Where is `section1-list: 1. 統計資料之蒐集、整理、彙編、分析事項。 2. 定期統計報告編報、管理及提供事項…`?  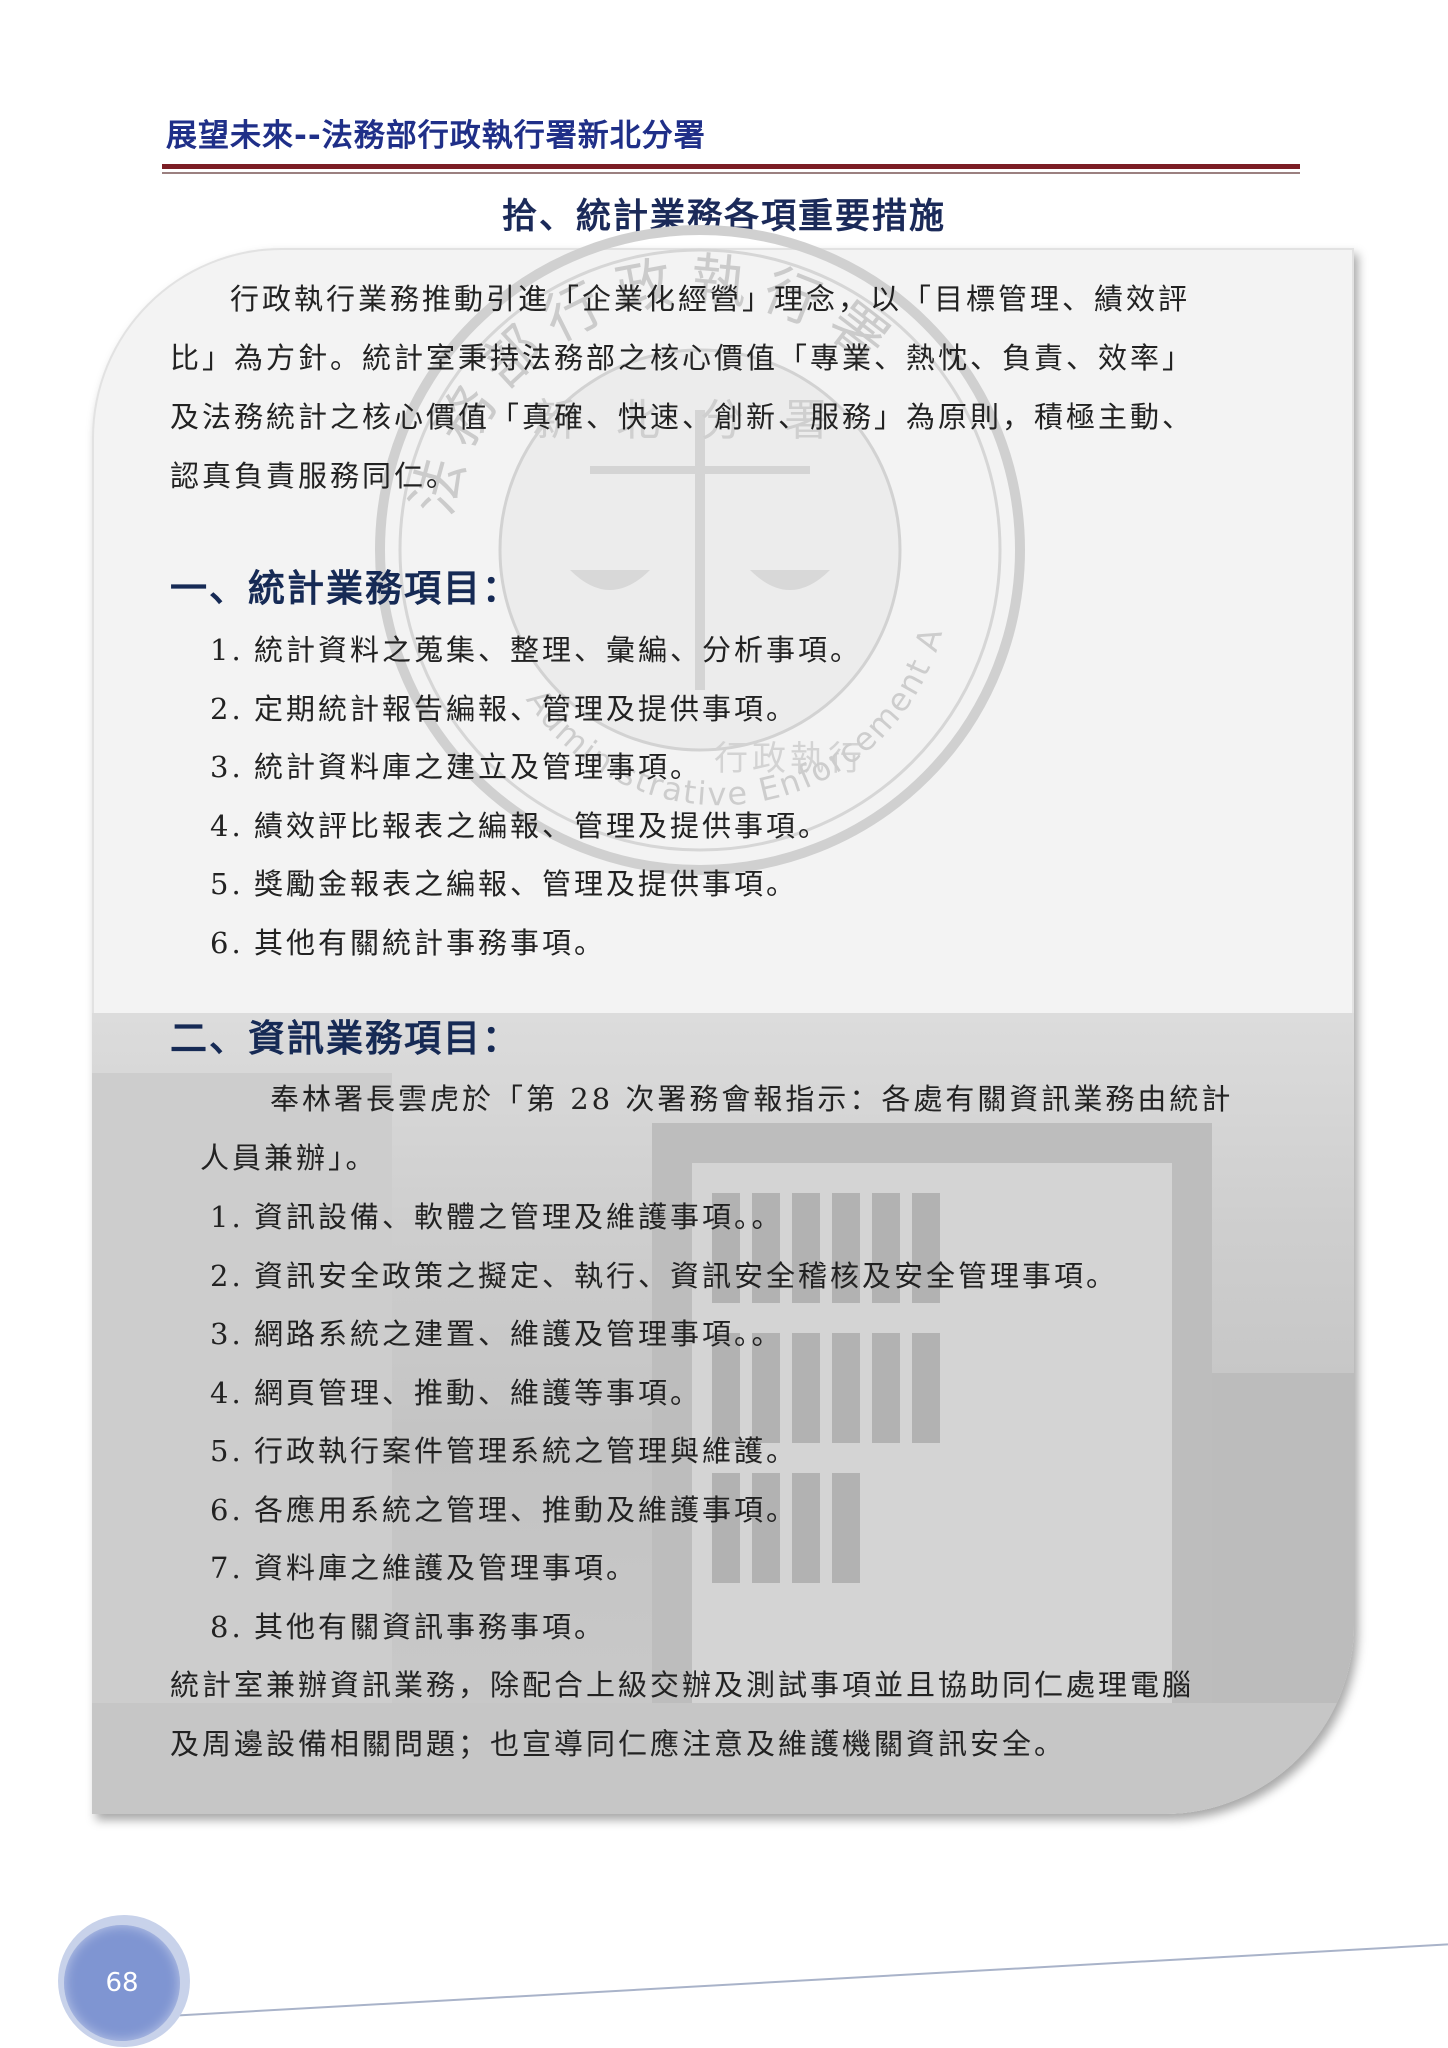
section1-list: 1. 統計資料之蒐集、整理、彙編、分析事項。 2. 定期統計報告編報、管理及提供事項… is located at coordinates (536, 796).